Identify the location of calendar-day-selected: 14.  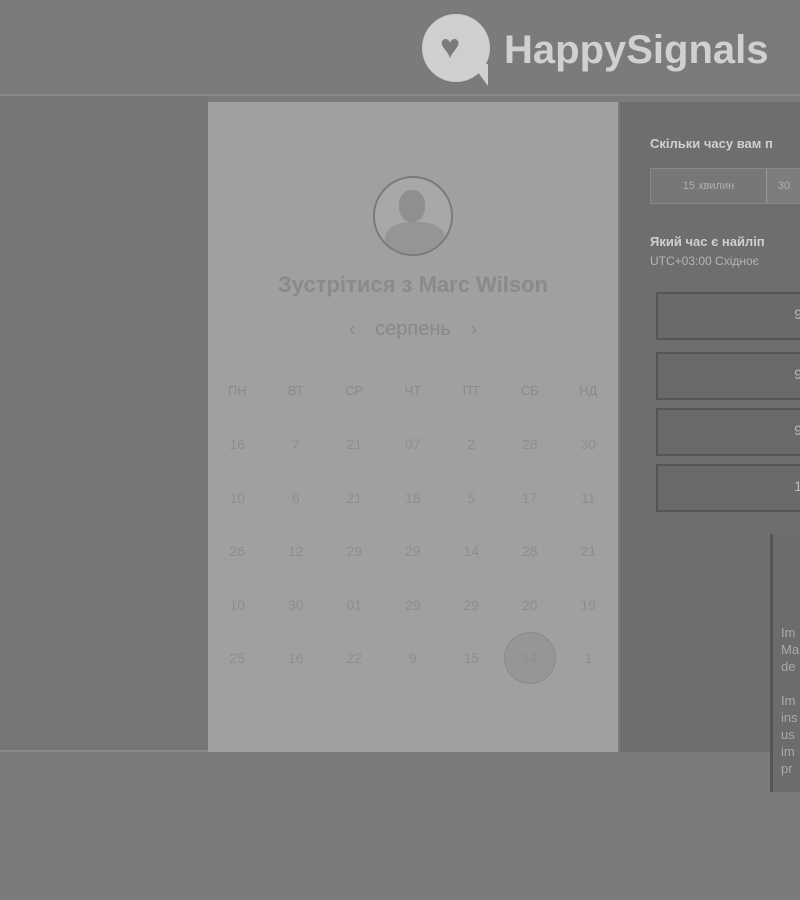
(530, 658).